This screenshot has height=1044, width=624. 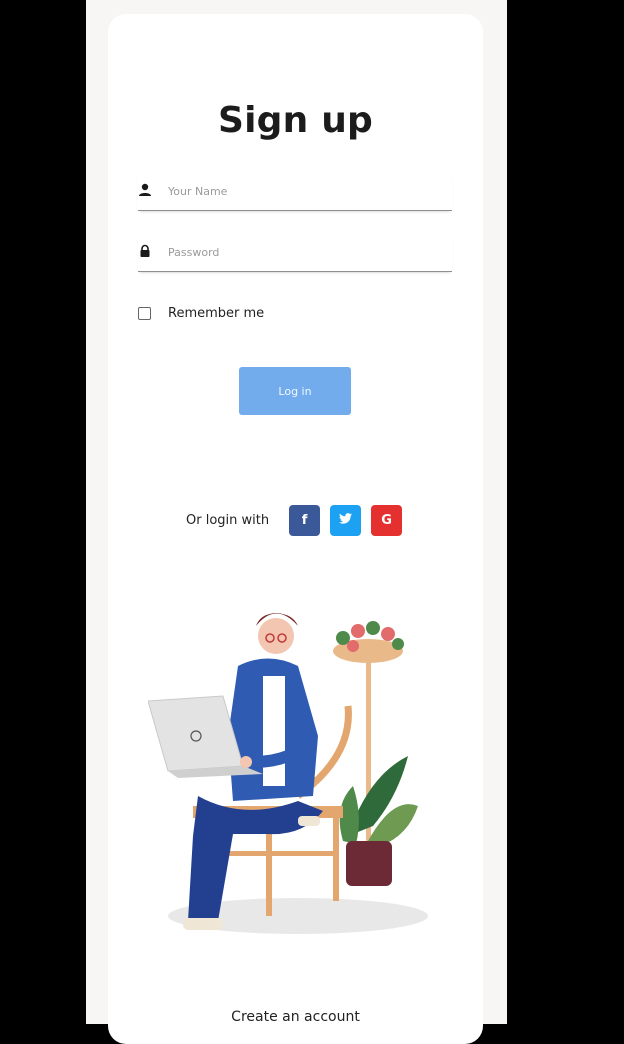 I want to click on page-title: Sign up, so click(x=295, y=120).